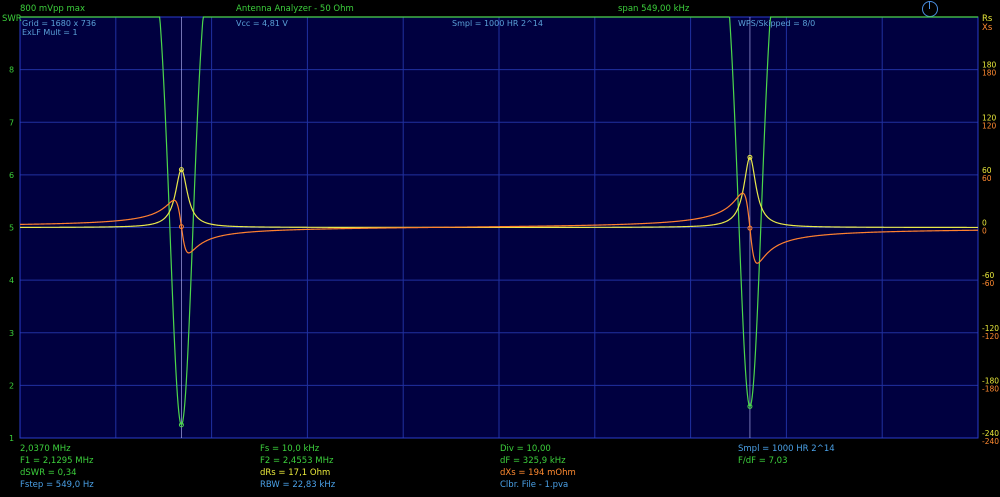 The width and height of the screenshot is (1000, 497). What do you see at coordinates (988, 283) in the screenshot?
I see `xs-tick-label: -60` at bounding box center [988, 283].